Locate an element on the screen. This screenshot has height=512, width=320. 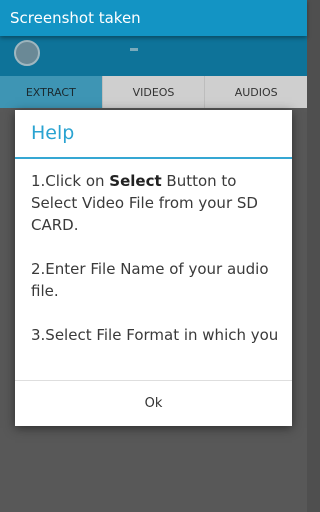
tab-videos-label: VIDEOS is located at coordinates (153, 92).